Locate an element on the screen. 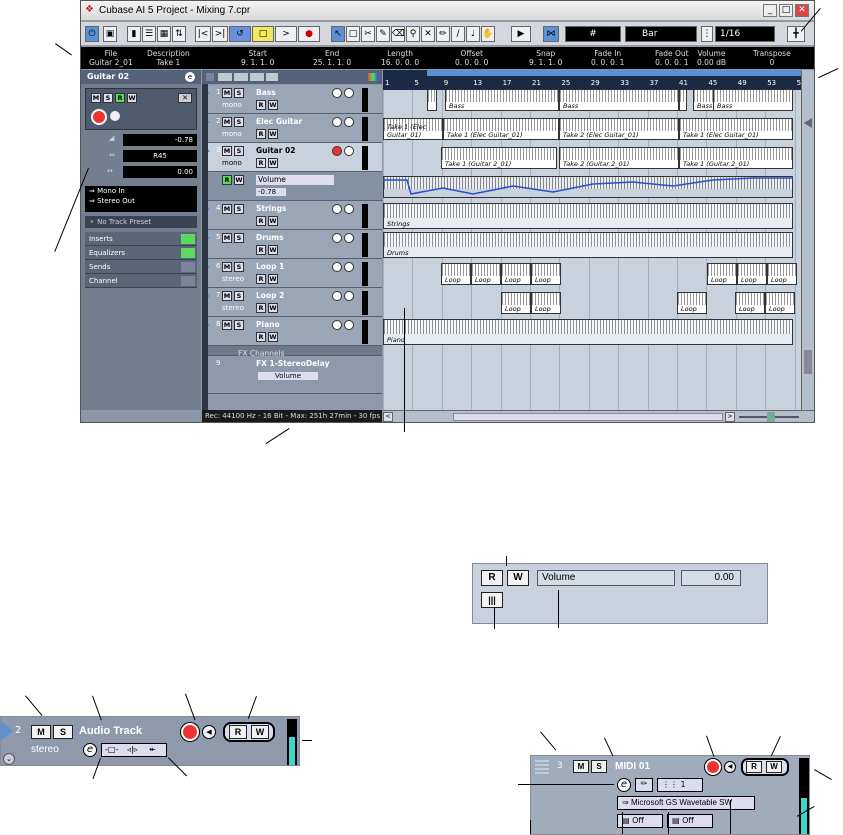  midi-write-button: W is located at coordinates (774, 767).